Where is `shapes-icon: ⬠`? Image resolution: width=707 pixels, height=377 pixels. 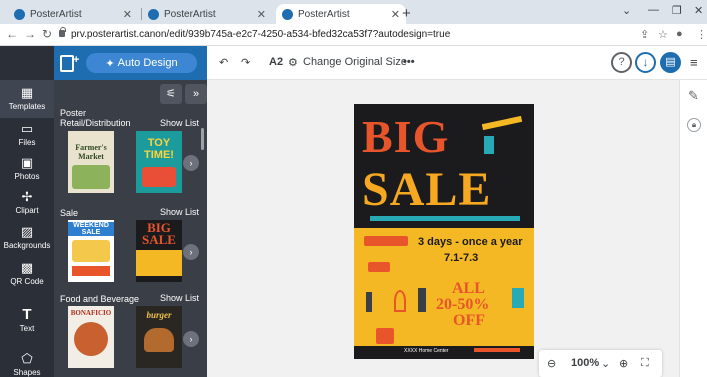
shapes-icon: ⬠ is located at coordinates (27, 358).